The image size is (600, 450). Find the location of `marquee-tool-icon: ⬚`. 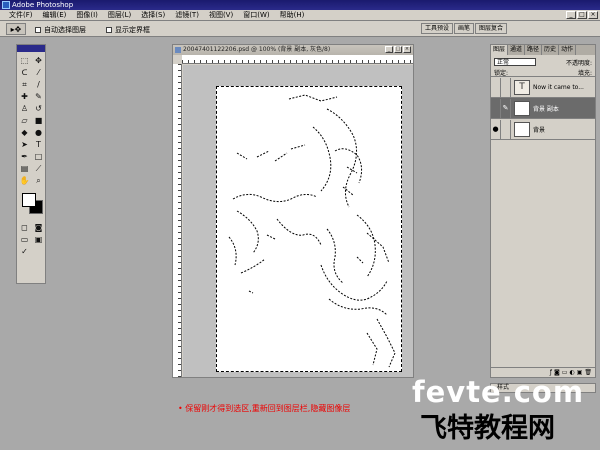

marquee-tool-icon: ⬚ is located at coordinates (24, 60).